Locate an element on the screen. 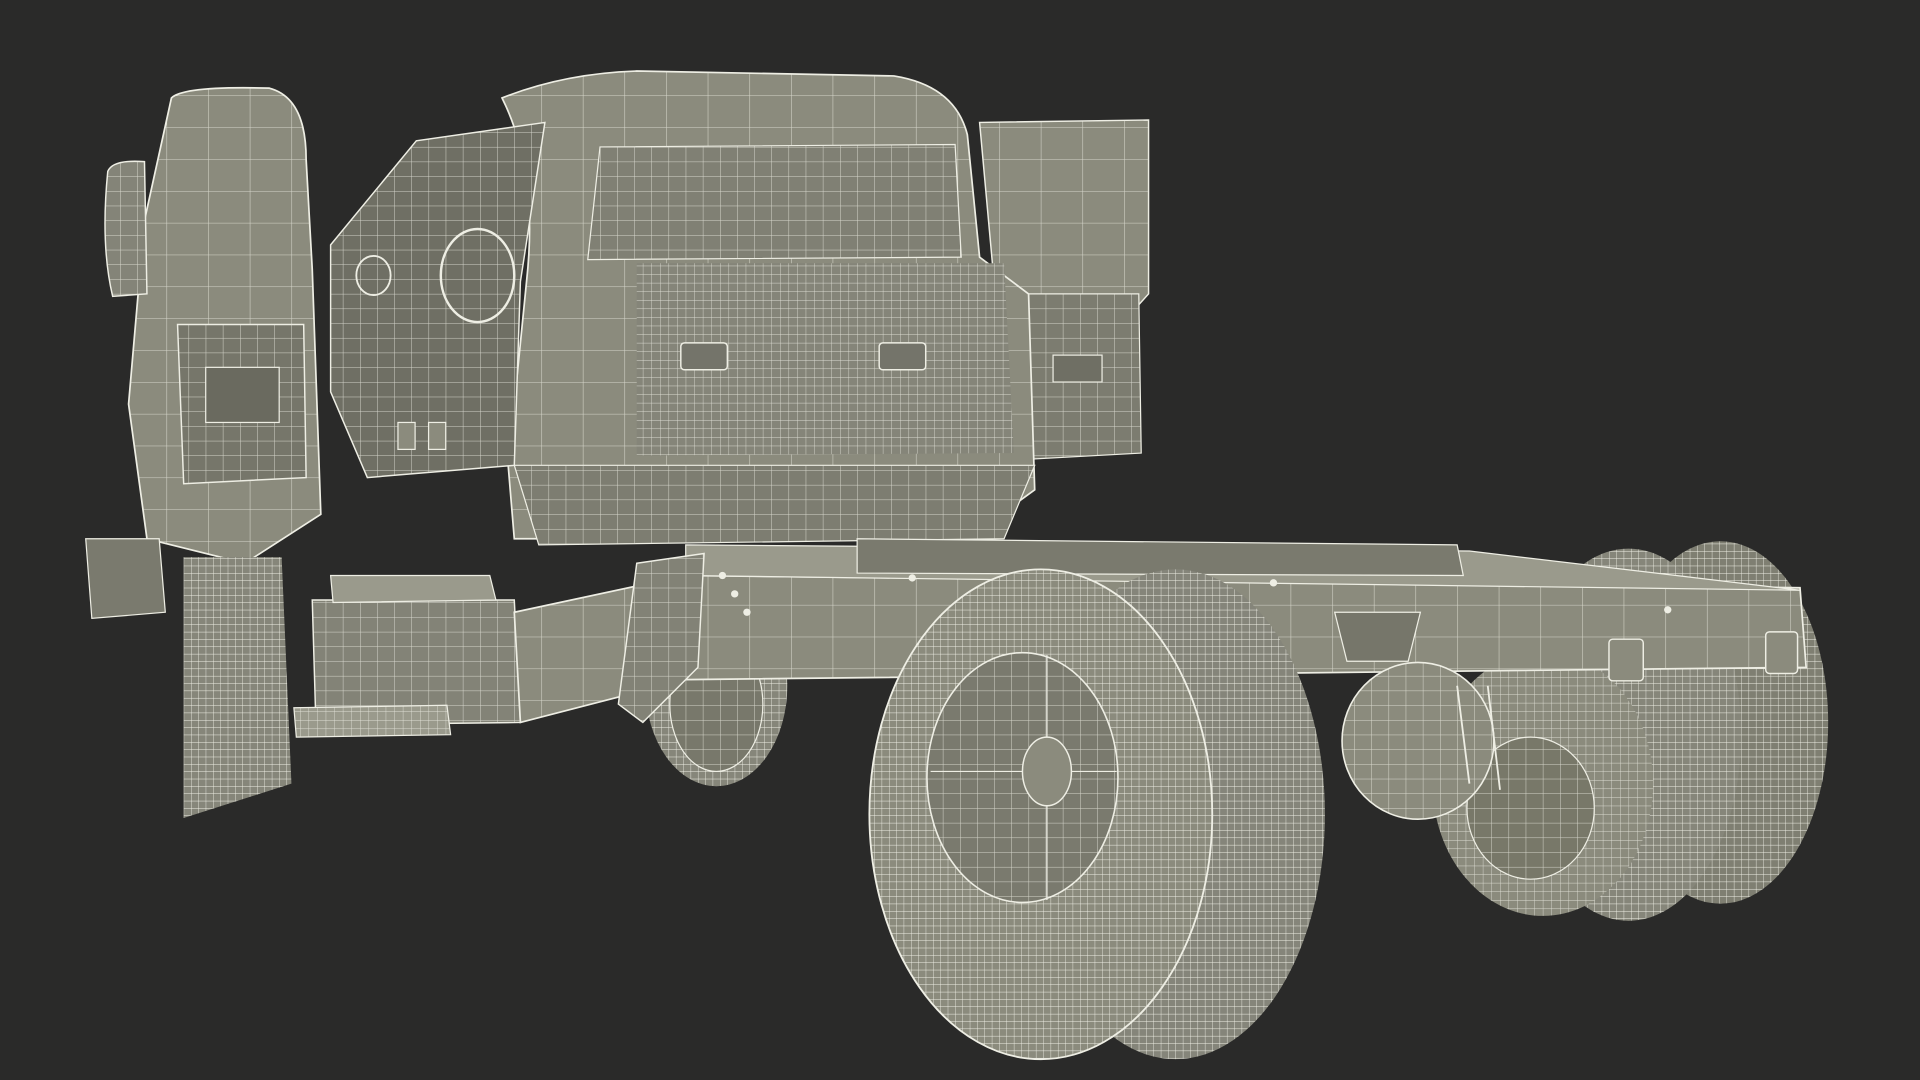  left-front-door is located at coordinates (213, 325).